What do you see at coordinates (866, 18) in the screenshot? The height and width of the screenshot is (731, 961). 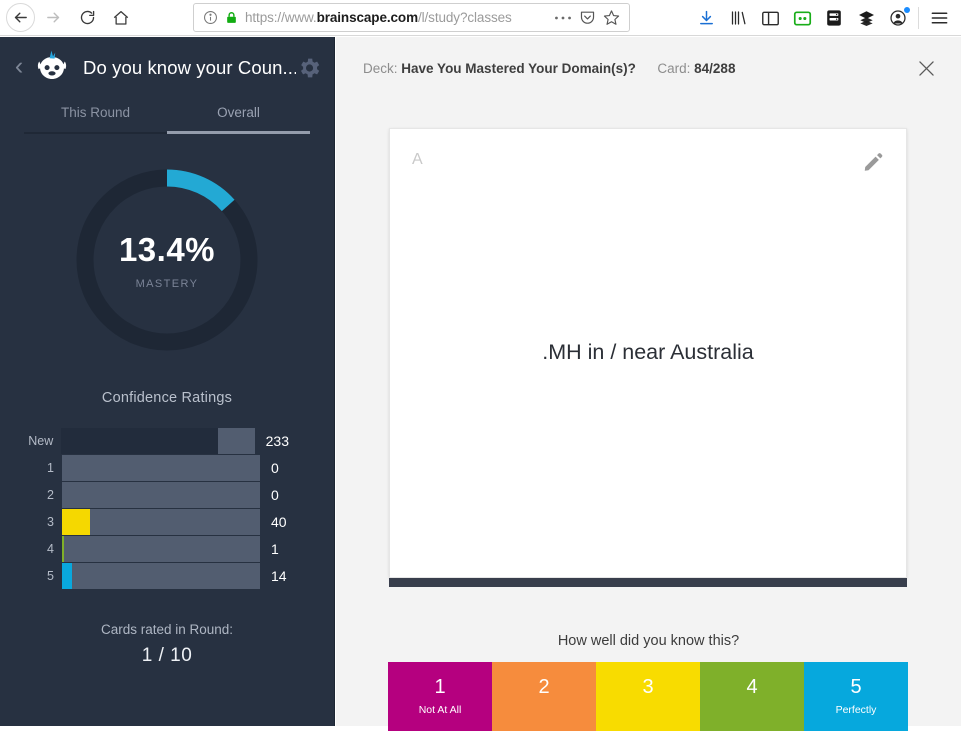 I see `layers-extension-icon` at bounding box center [866, 18].